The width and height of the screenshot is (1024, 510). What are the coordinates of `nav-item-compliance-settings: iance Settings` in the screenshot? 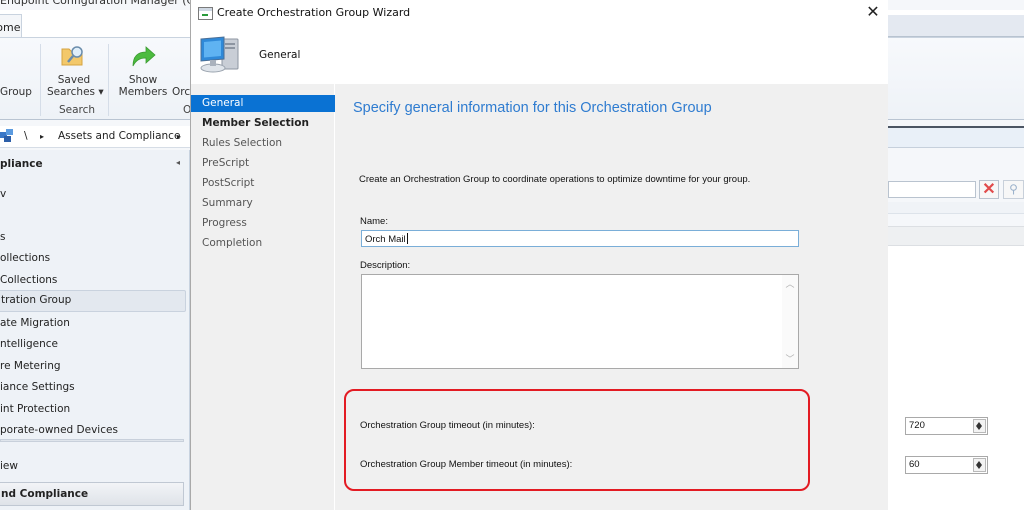 It's located at (37, 387).